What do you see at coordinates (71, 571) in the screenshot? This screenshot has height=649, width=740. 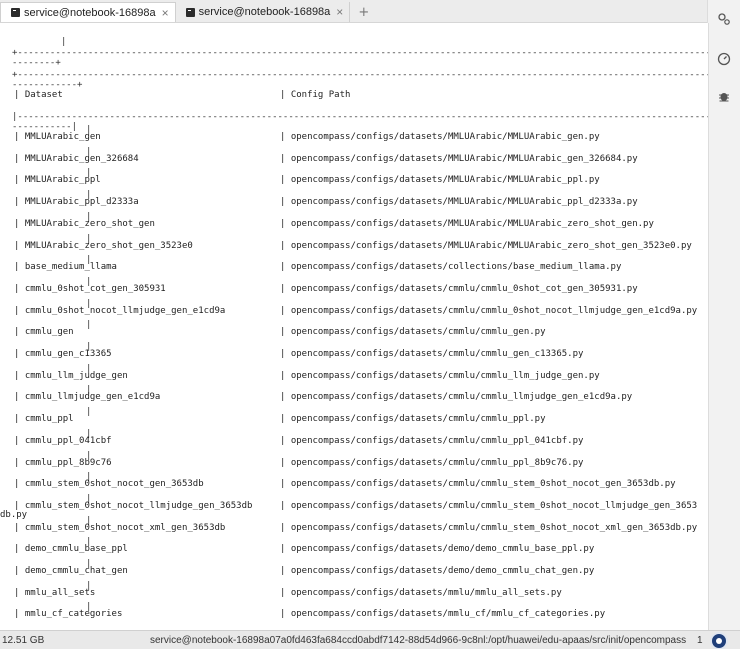 I see `dataset-cell: | demo_cmmlu_chat_gen` at bounding box center [71, 571].